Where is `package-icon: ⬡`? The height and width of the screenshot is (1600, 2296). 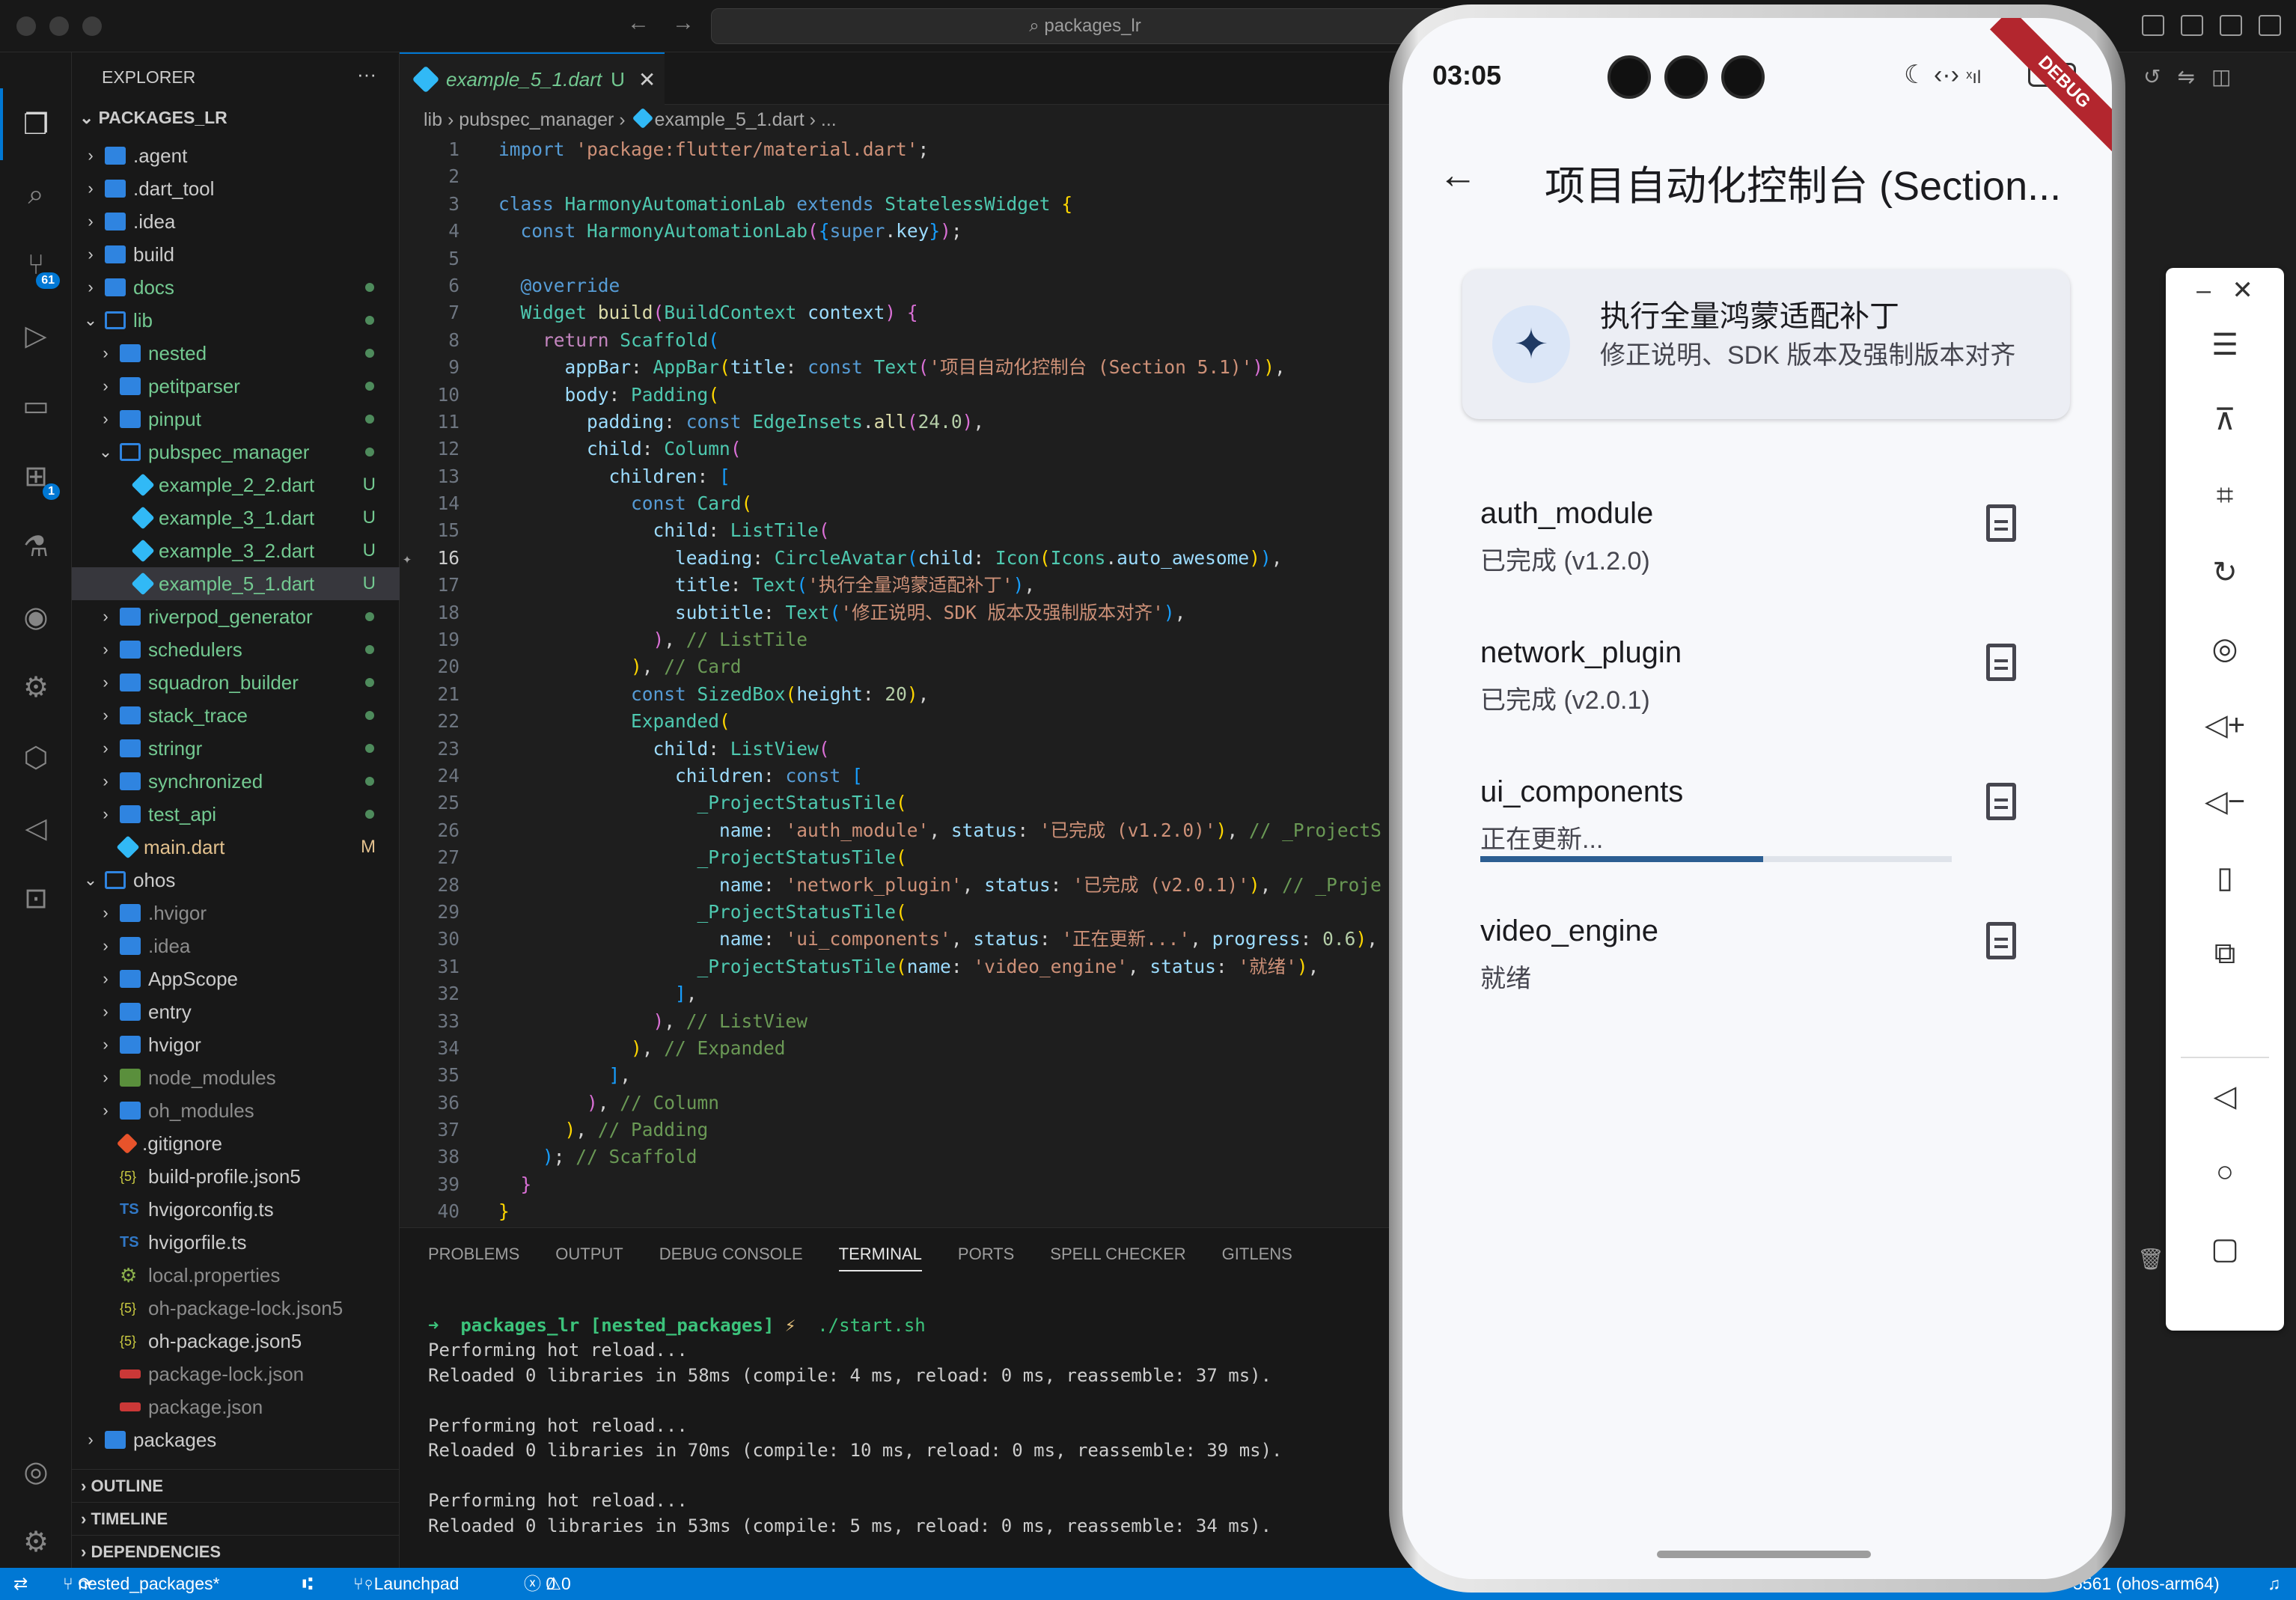
package-icon: ⬡ is located at coordinates (35, 757).